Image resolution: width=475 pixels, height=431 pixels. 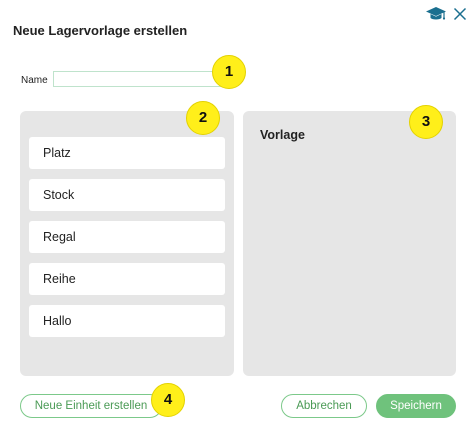 I want to click on graduation-cap-icon, so click(x=436, y=14).